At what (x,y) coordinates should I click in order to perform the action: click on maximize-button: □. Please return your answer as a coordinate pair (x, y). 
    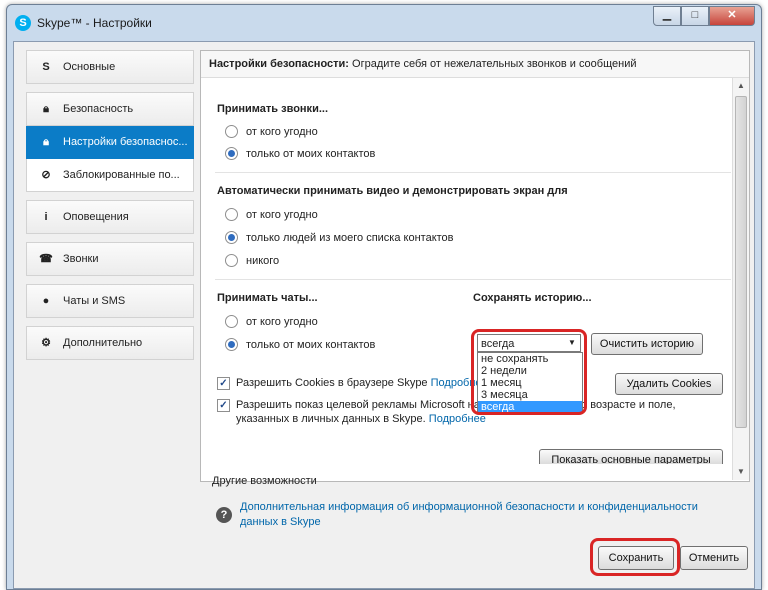
    Looking at the image, I should click on (695, 16).